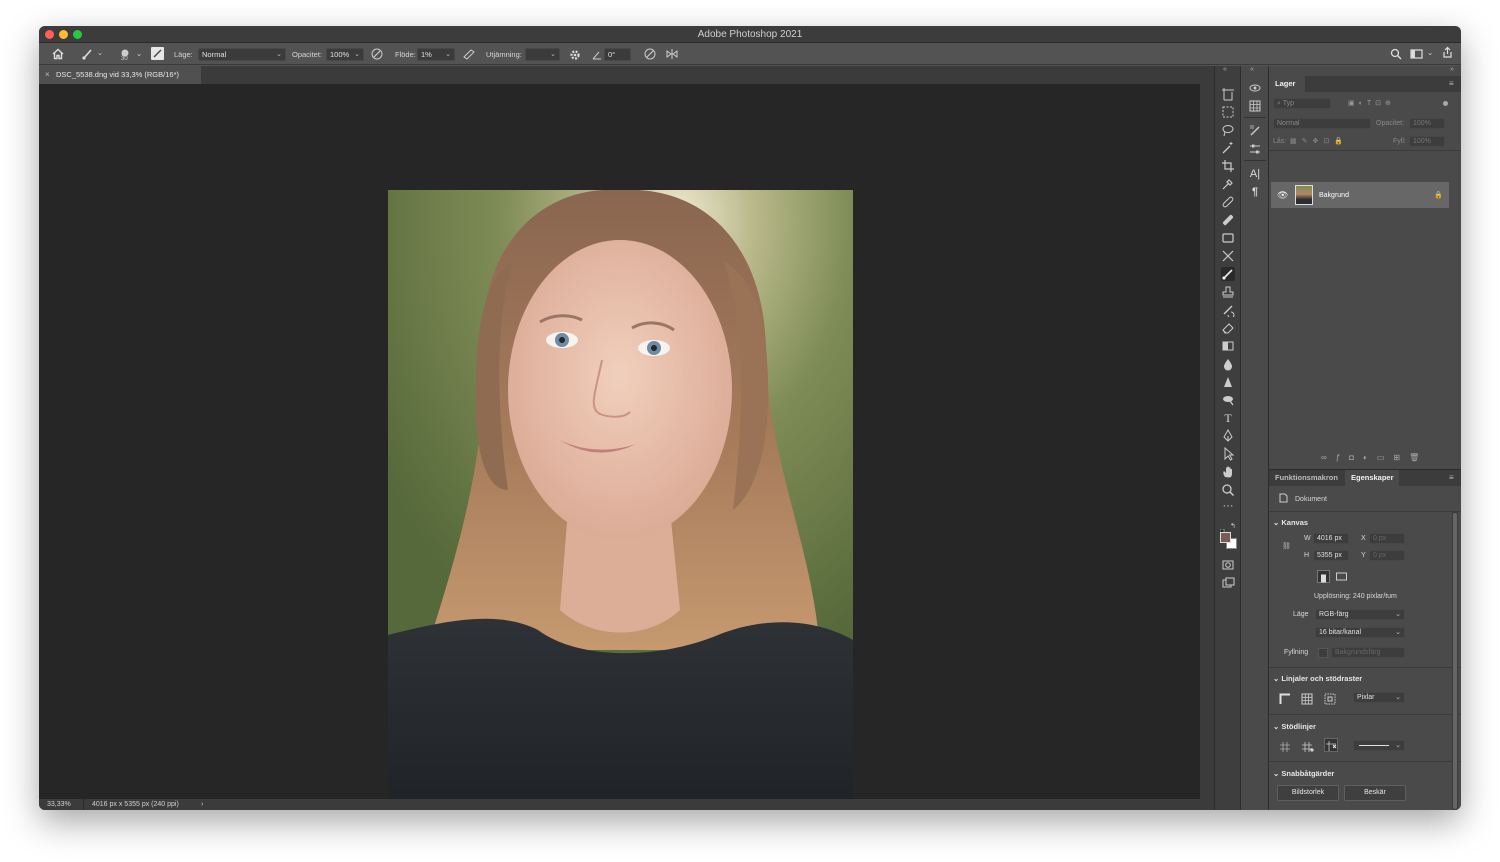 The width and height of the screenshot is (1500, 862). What do you see at coordinates (1360, 632) in the screenshot?
I see `bit-depth-select: 16 bitar/kanal ⌄` at bounding box center [1360, 632].